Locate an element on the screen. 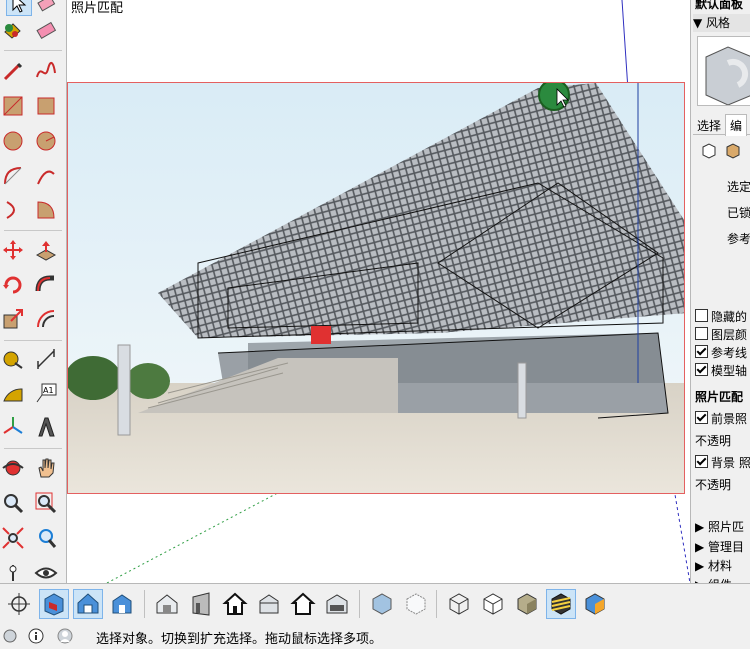 This screenshot has height=649, width=750. eraser-tool-button is located at coordinates (46, 8).